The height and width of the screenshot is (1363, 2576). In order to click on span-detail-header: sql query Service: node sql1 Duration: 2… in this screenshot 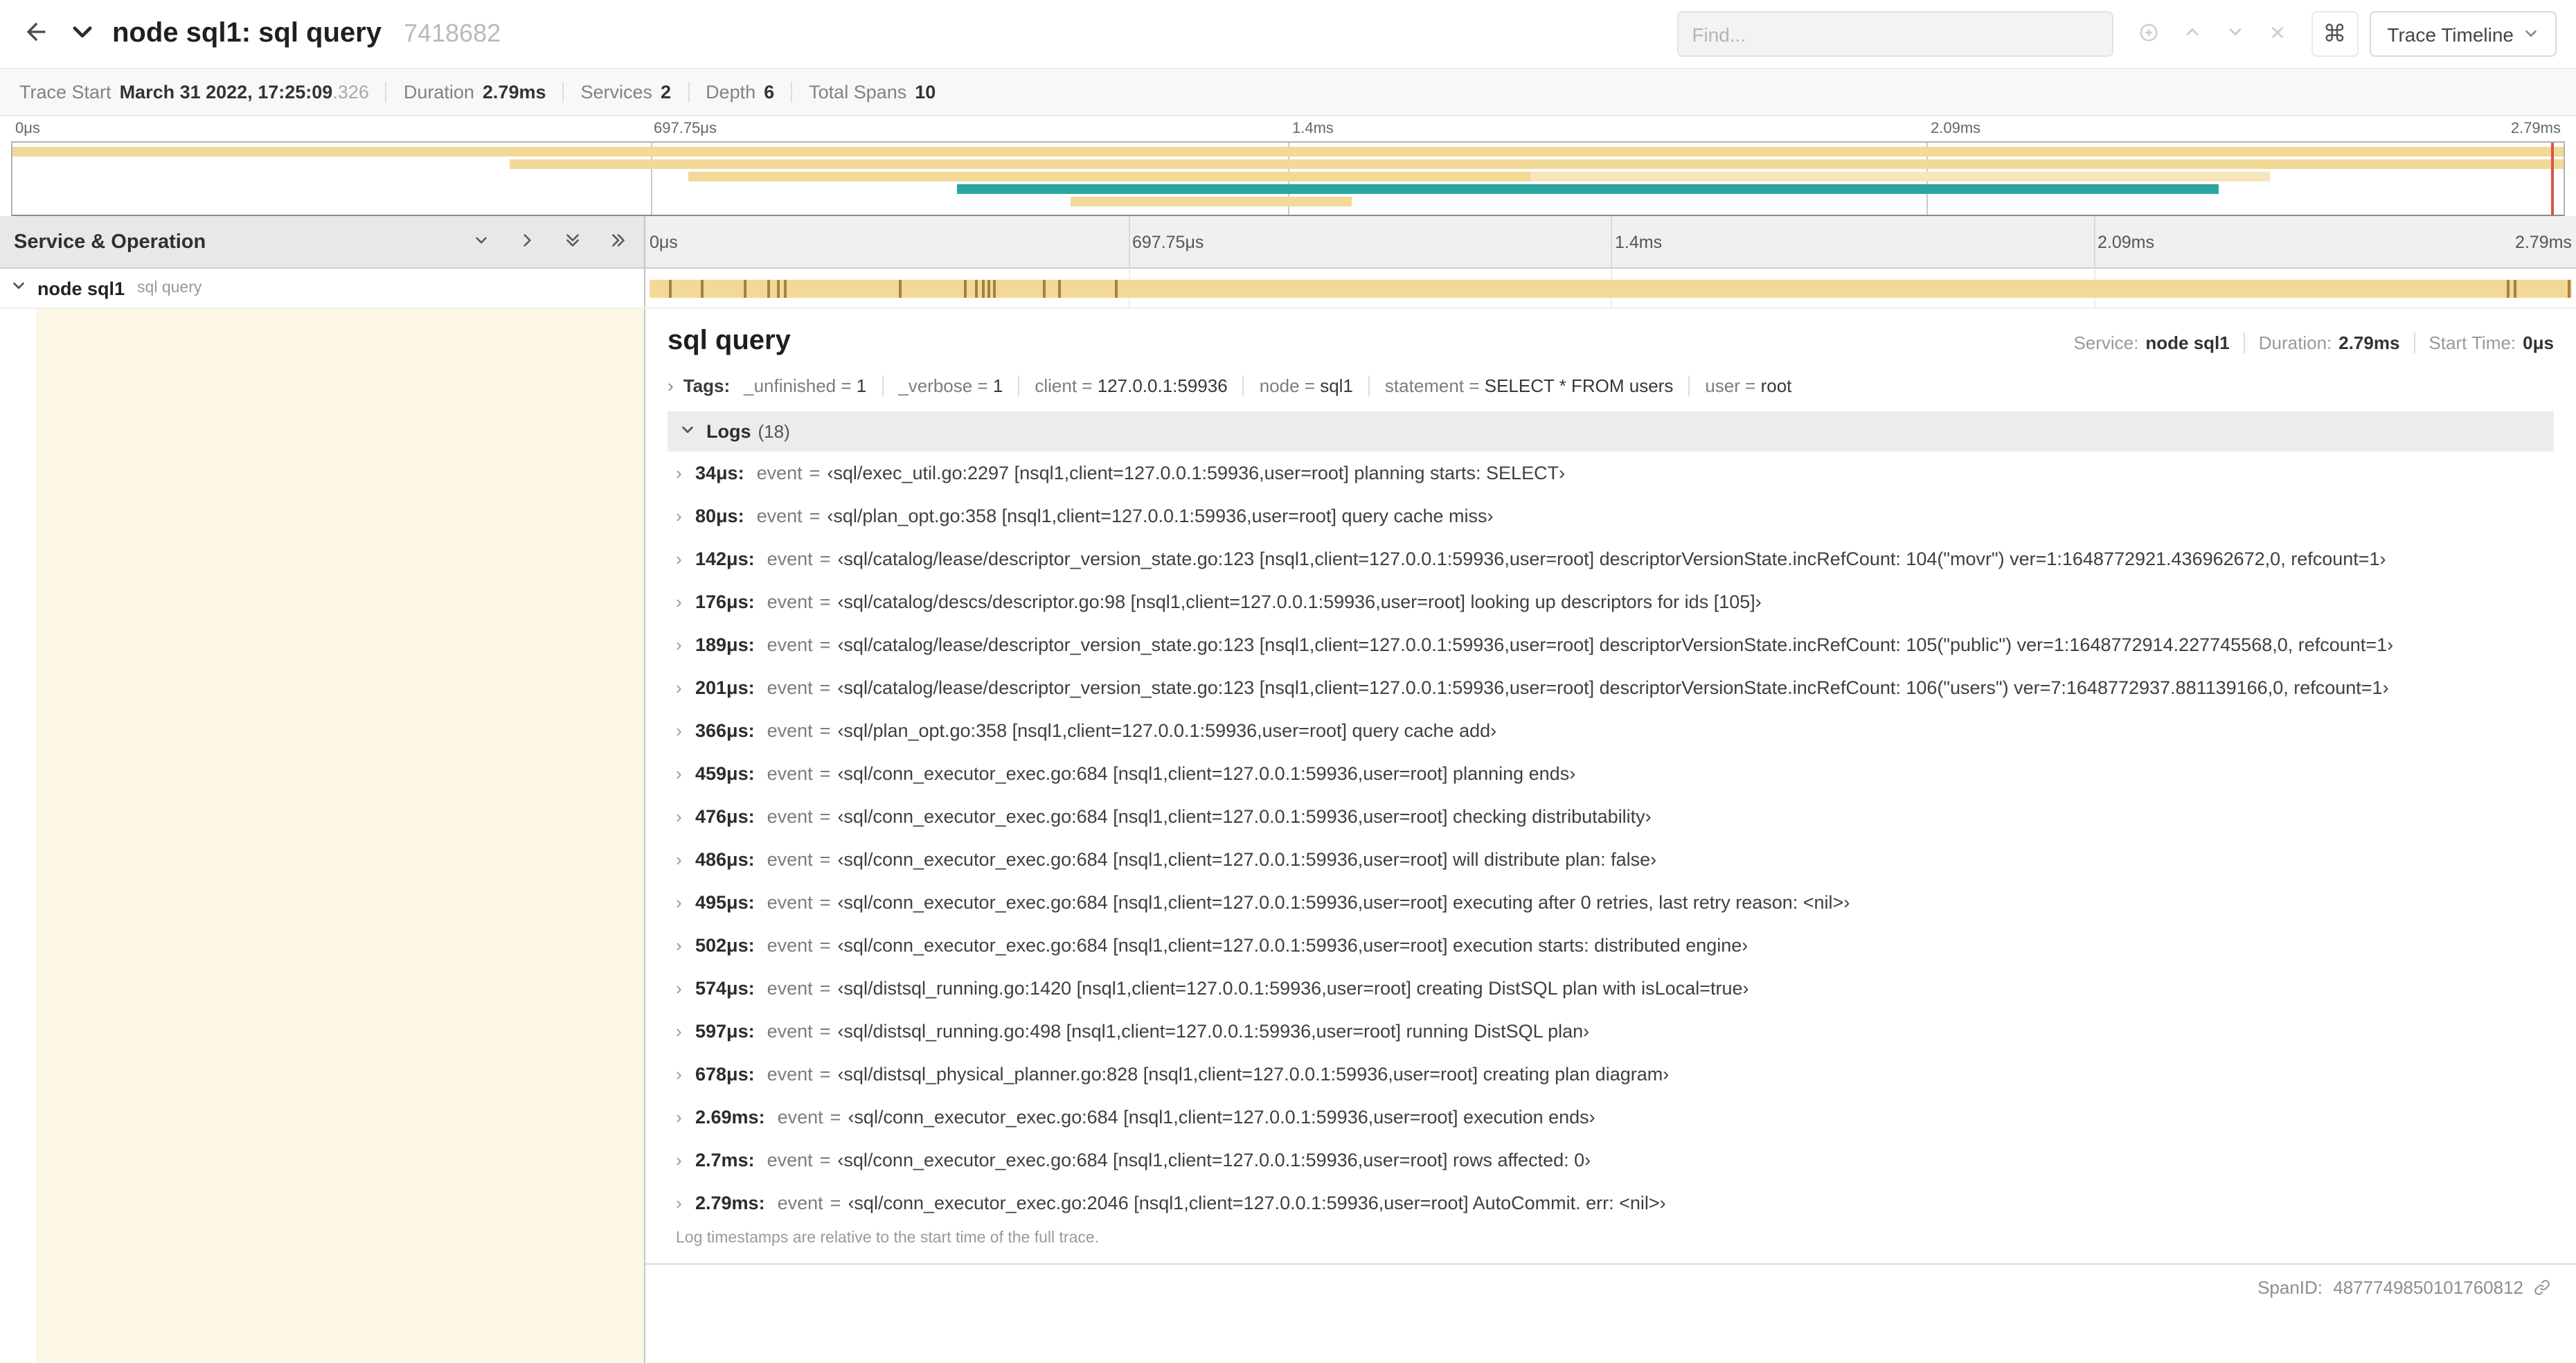, I will do `click(1611, 333)`.